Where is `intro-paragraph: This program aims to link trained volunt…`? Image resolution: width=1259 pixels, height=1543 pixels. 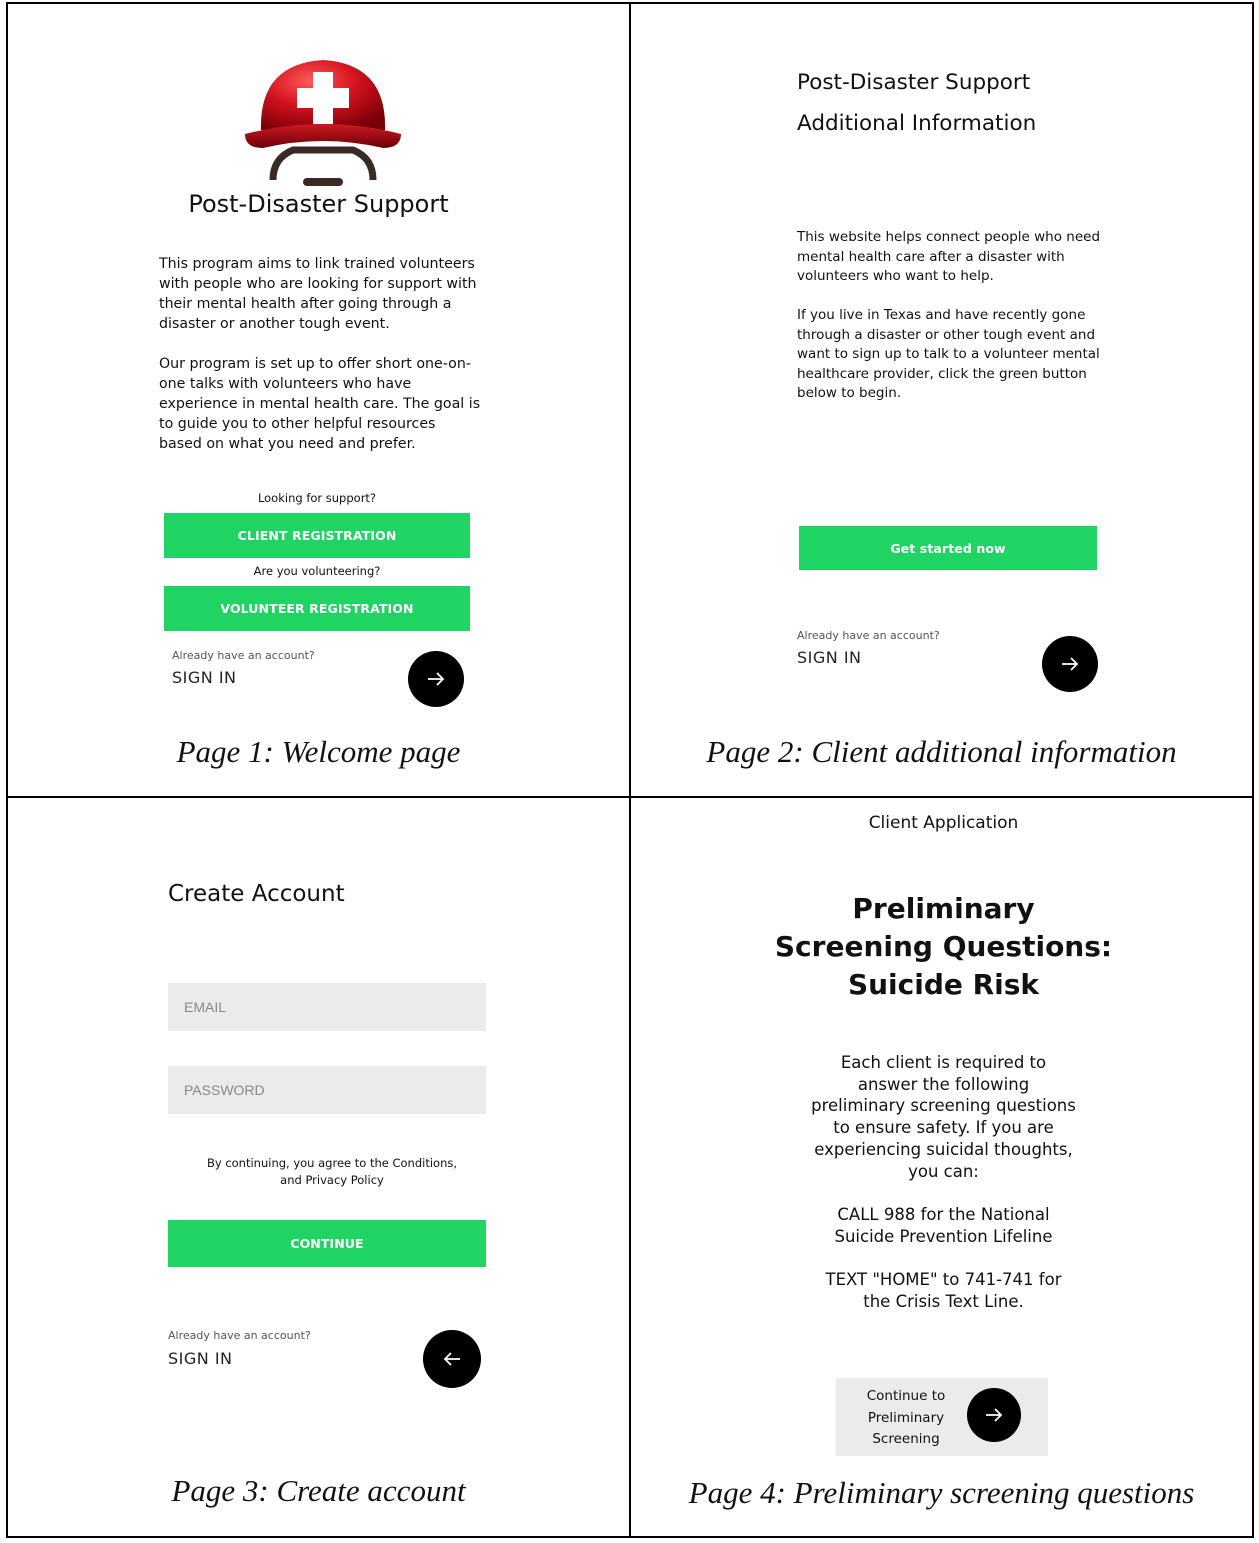 intro-paragraph: This program aims to link trained volunt… is located at coordinates (318, 294).